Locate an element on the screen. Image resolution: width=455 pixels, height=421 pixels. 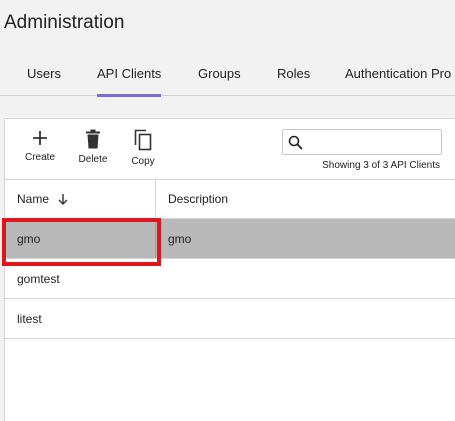
plus-icon is located at coordinates (40, 138).